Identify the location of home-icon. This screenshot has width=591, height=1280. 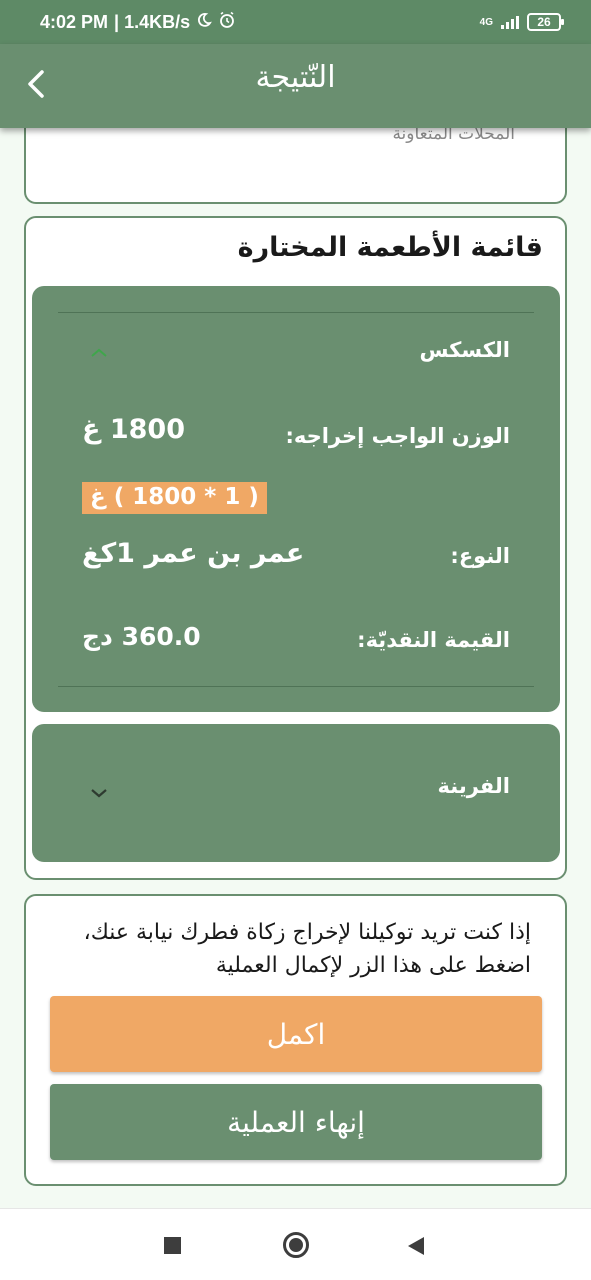
(296, 1245).